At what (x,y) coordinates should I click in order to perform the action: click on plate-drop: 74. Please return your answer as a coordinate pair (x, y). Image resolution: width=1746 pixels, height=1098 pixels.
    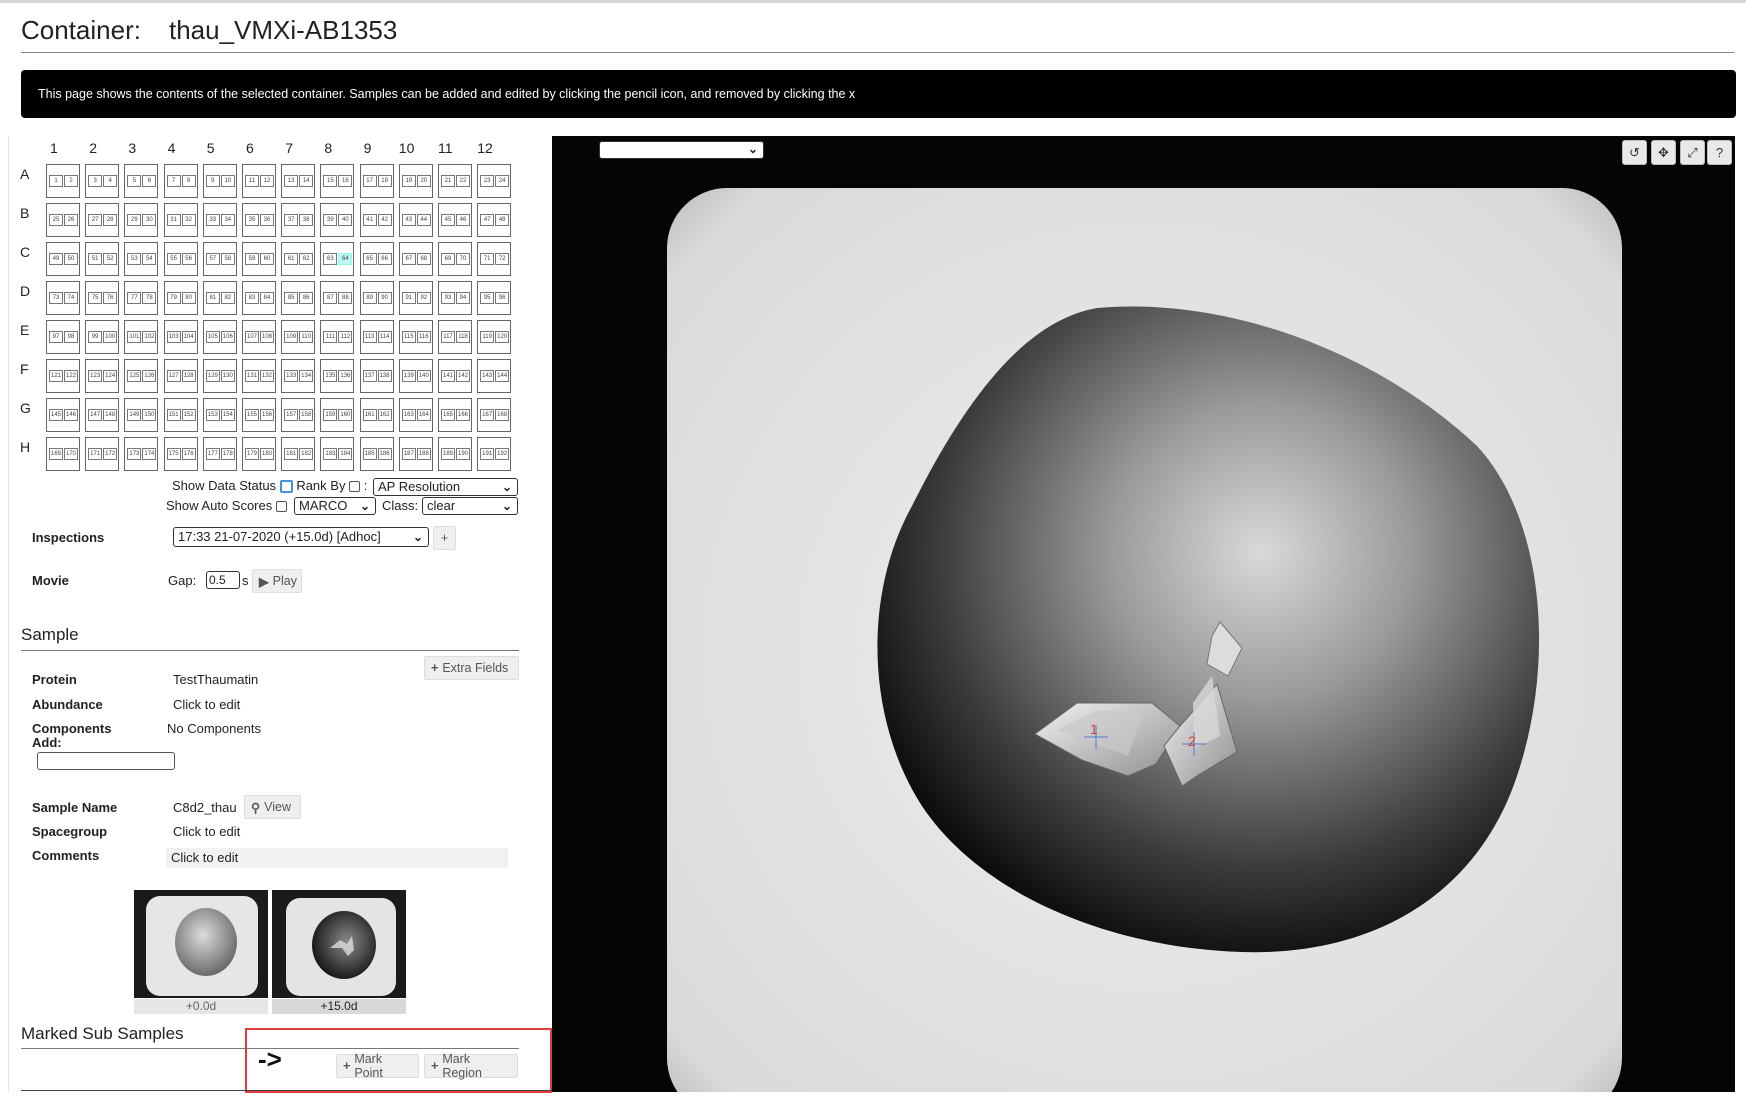
    Looking at the image, I should click on (71, 298).